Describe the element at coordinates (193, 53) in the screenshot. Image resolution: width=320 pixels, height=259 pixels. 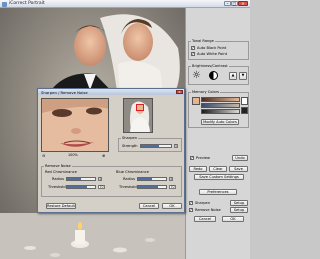
I see `auto-white-point-checkbox` at that location.